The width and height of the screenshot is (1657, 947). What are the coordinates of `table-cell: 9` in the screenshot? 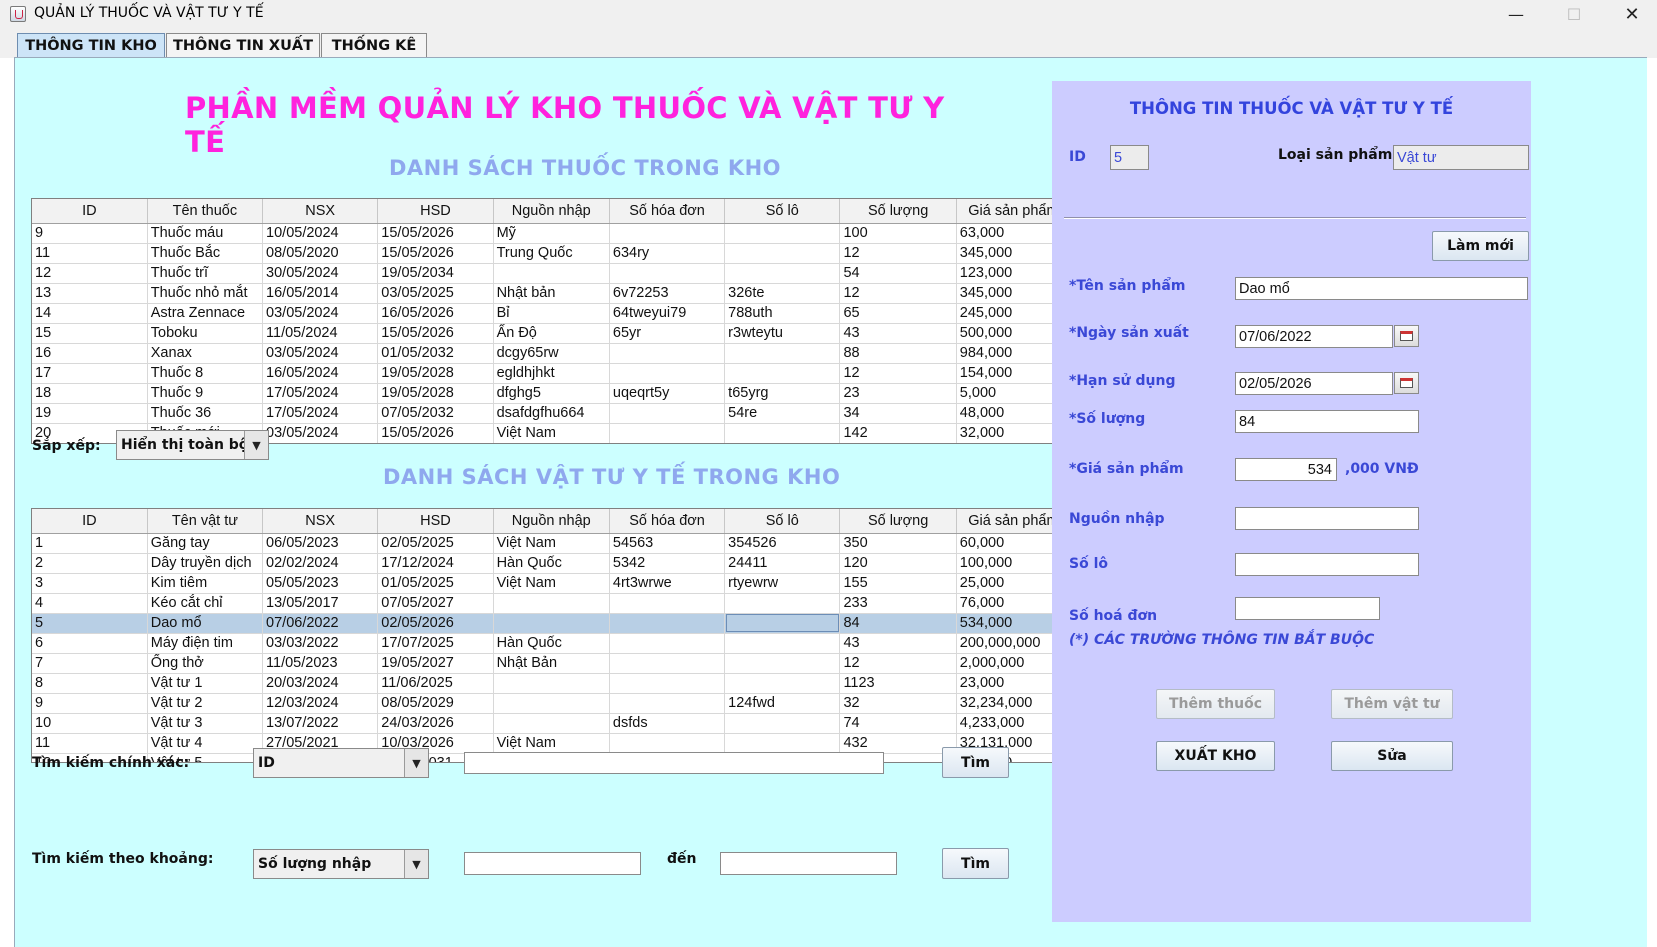 It's located at (90, 703).